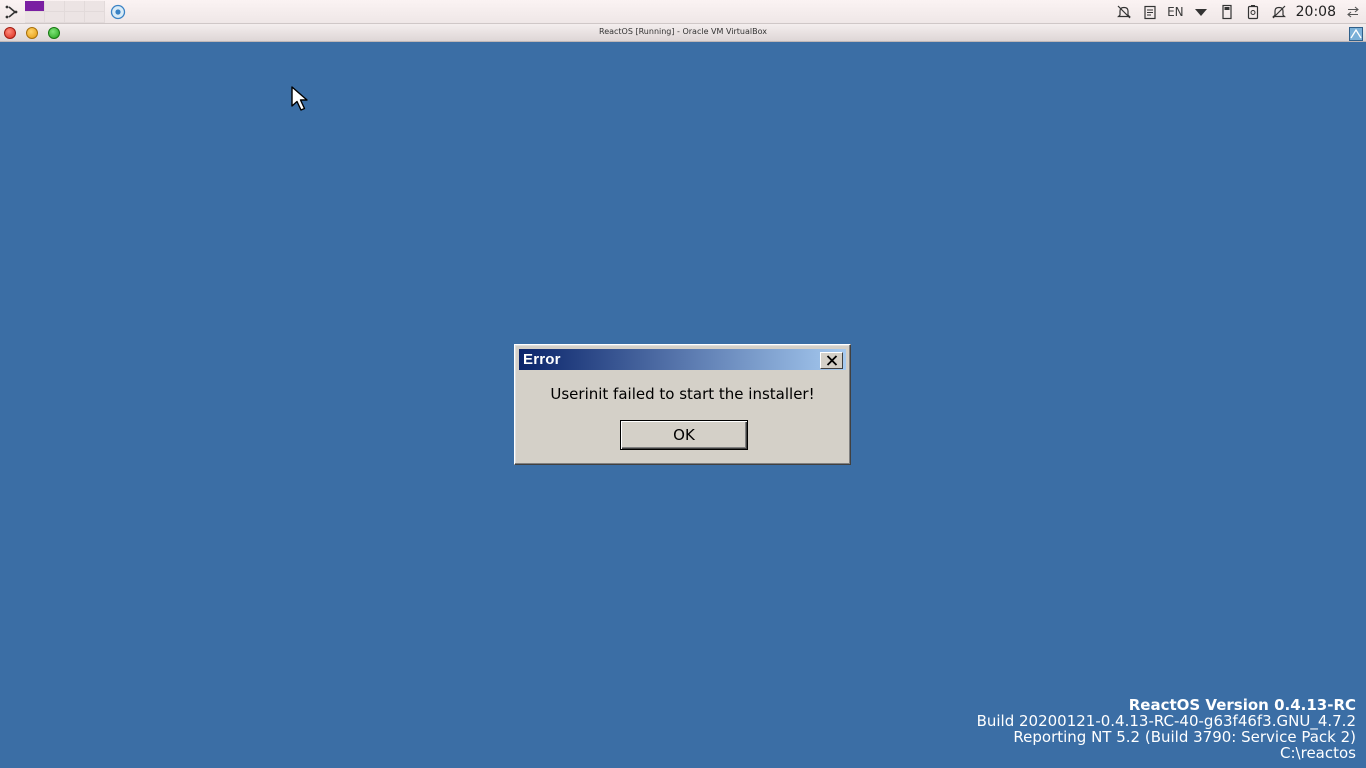  Describe the element at coordinates (118, 12) in the screenshot. I see `virtualbox-icon` at that location.